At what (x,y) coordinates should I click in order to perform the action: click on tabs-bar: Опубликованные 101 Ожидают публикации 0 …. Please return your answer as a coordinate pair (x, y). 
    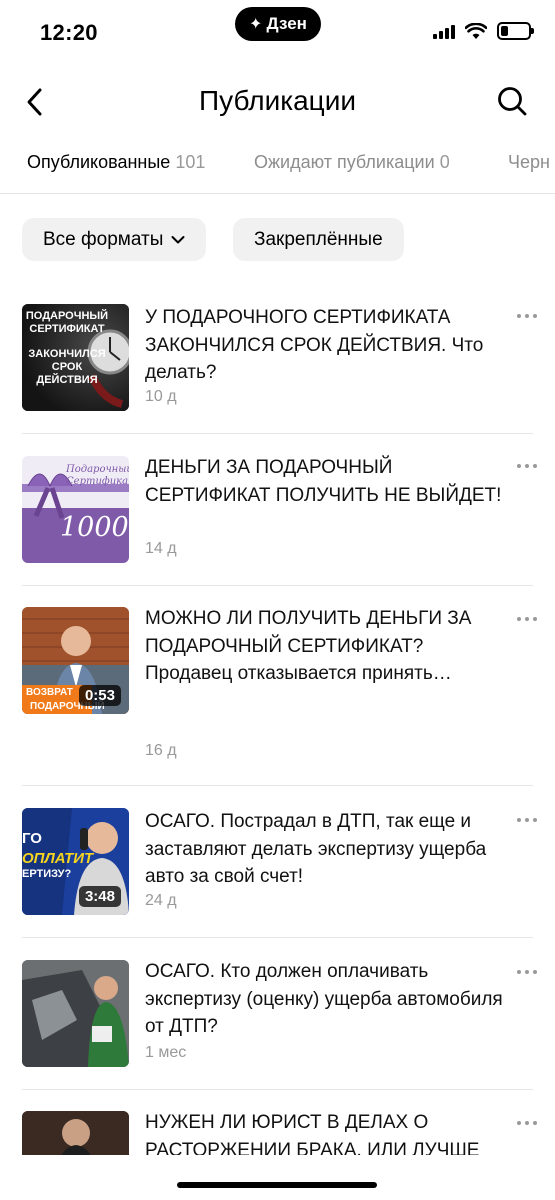
    Looking at the image, I should click on (277, 170).